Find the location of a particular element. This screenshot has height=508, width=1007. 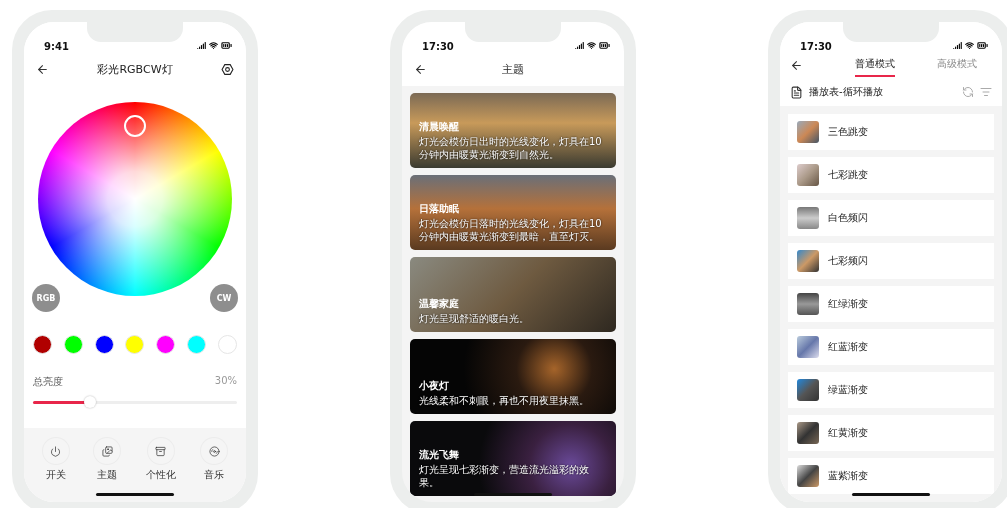

scene-item: 七彩跳变 is located at coordinates (891, 175).